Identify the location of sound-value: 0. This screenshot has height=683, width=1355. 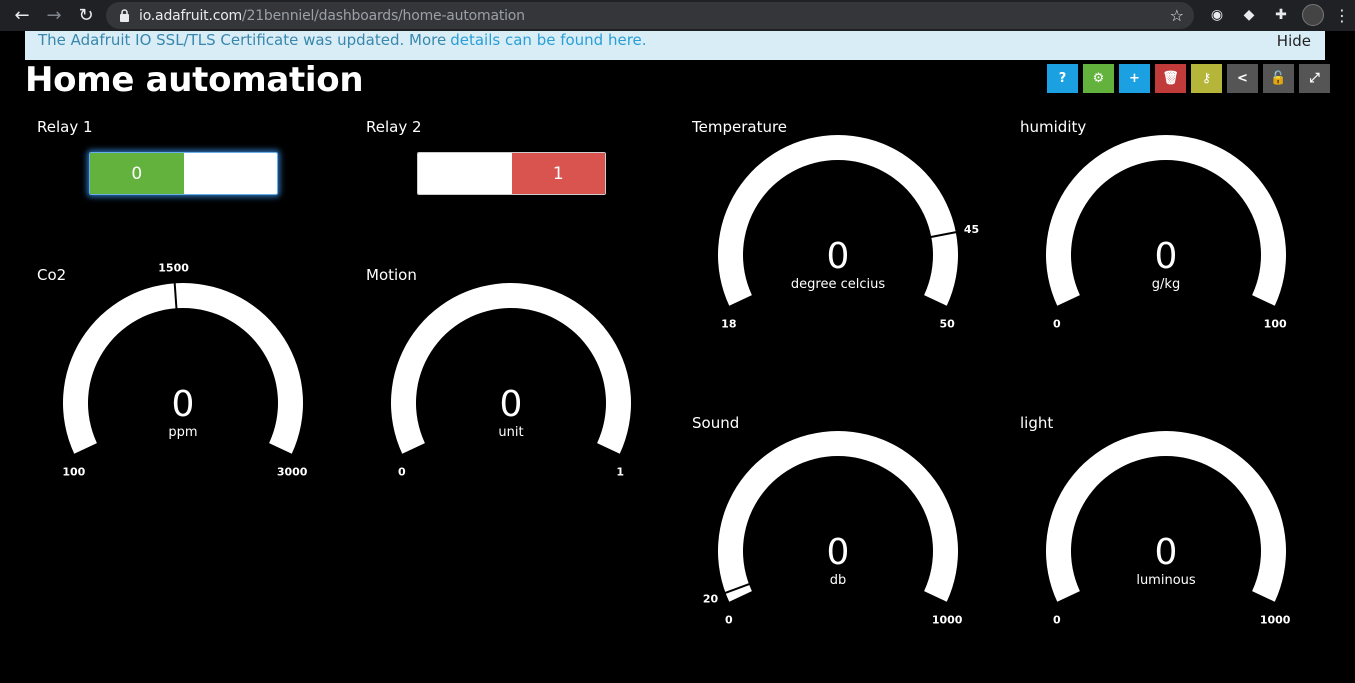
(838, 552).